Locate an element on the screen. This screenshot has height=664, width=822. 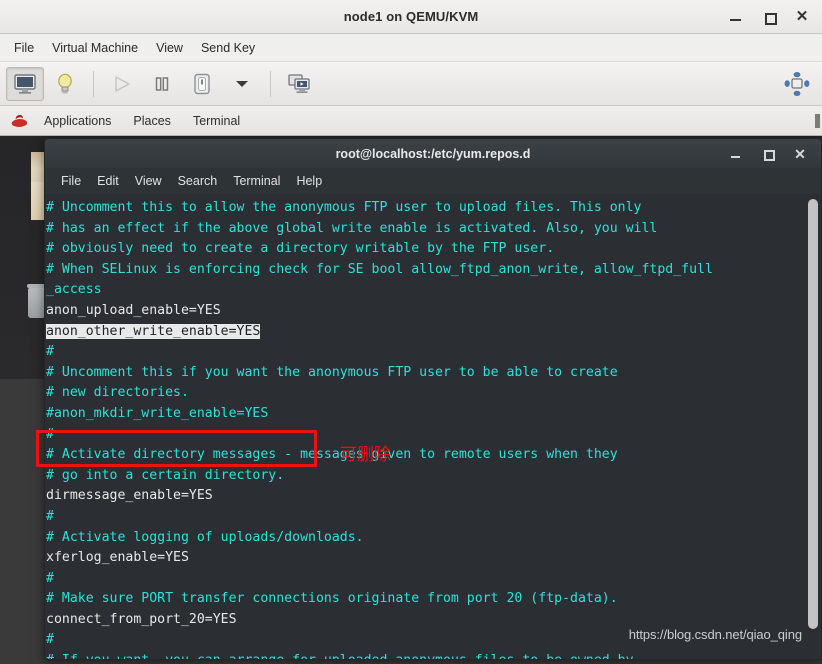
terminal-maximize-icon is located at coordinates (768, 154).